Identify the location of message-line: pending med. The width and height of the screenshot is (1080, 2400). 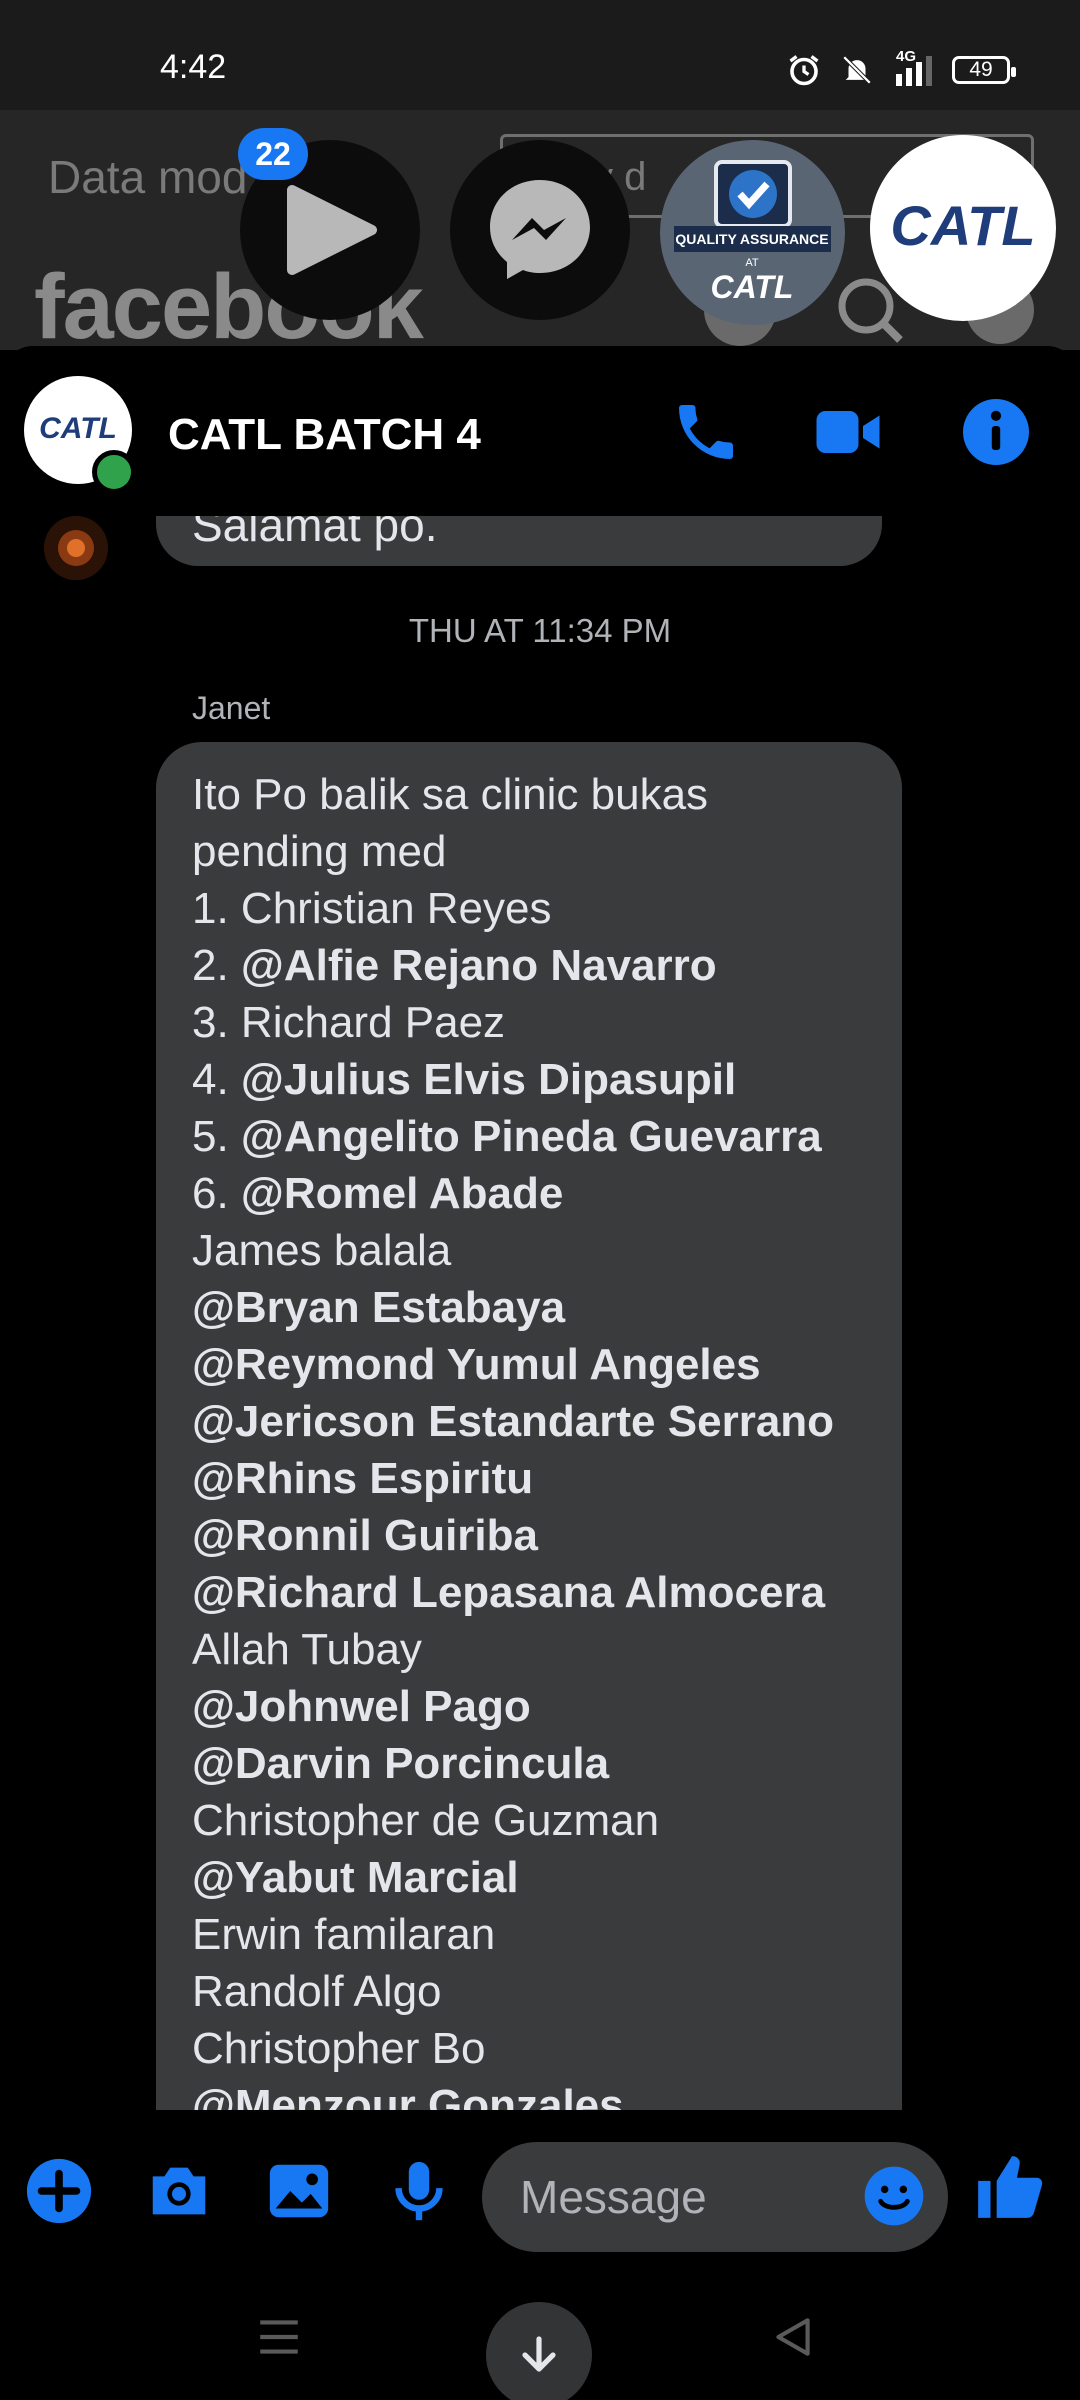
(529, 851).